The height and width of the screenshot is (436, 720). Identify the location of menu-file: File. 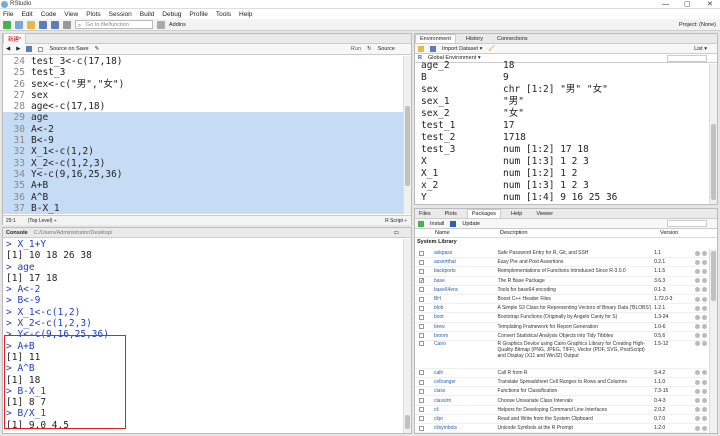
(8, 14).